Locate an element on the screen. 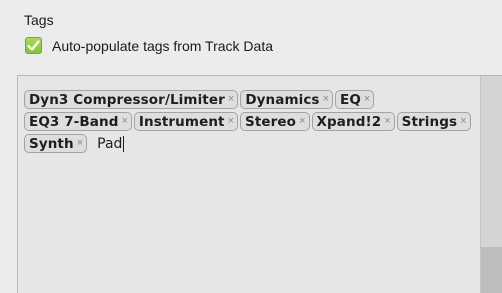  tag-label: Xpand!2 is located at coordinates (349, 121).